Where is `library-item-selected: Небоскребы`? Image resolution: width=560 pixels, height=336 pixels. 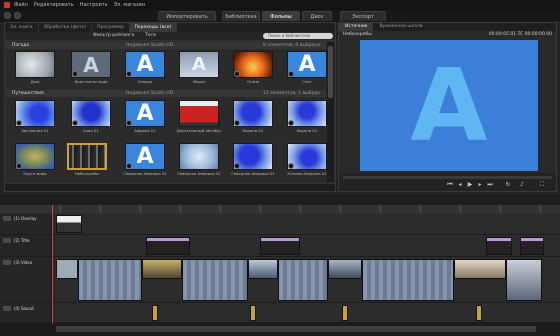
library-item-selected: Небоскребы is located at coordinates (87, 159).